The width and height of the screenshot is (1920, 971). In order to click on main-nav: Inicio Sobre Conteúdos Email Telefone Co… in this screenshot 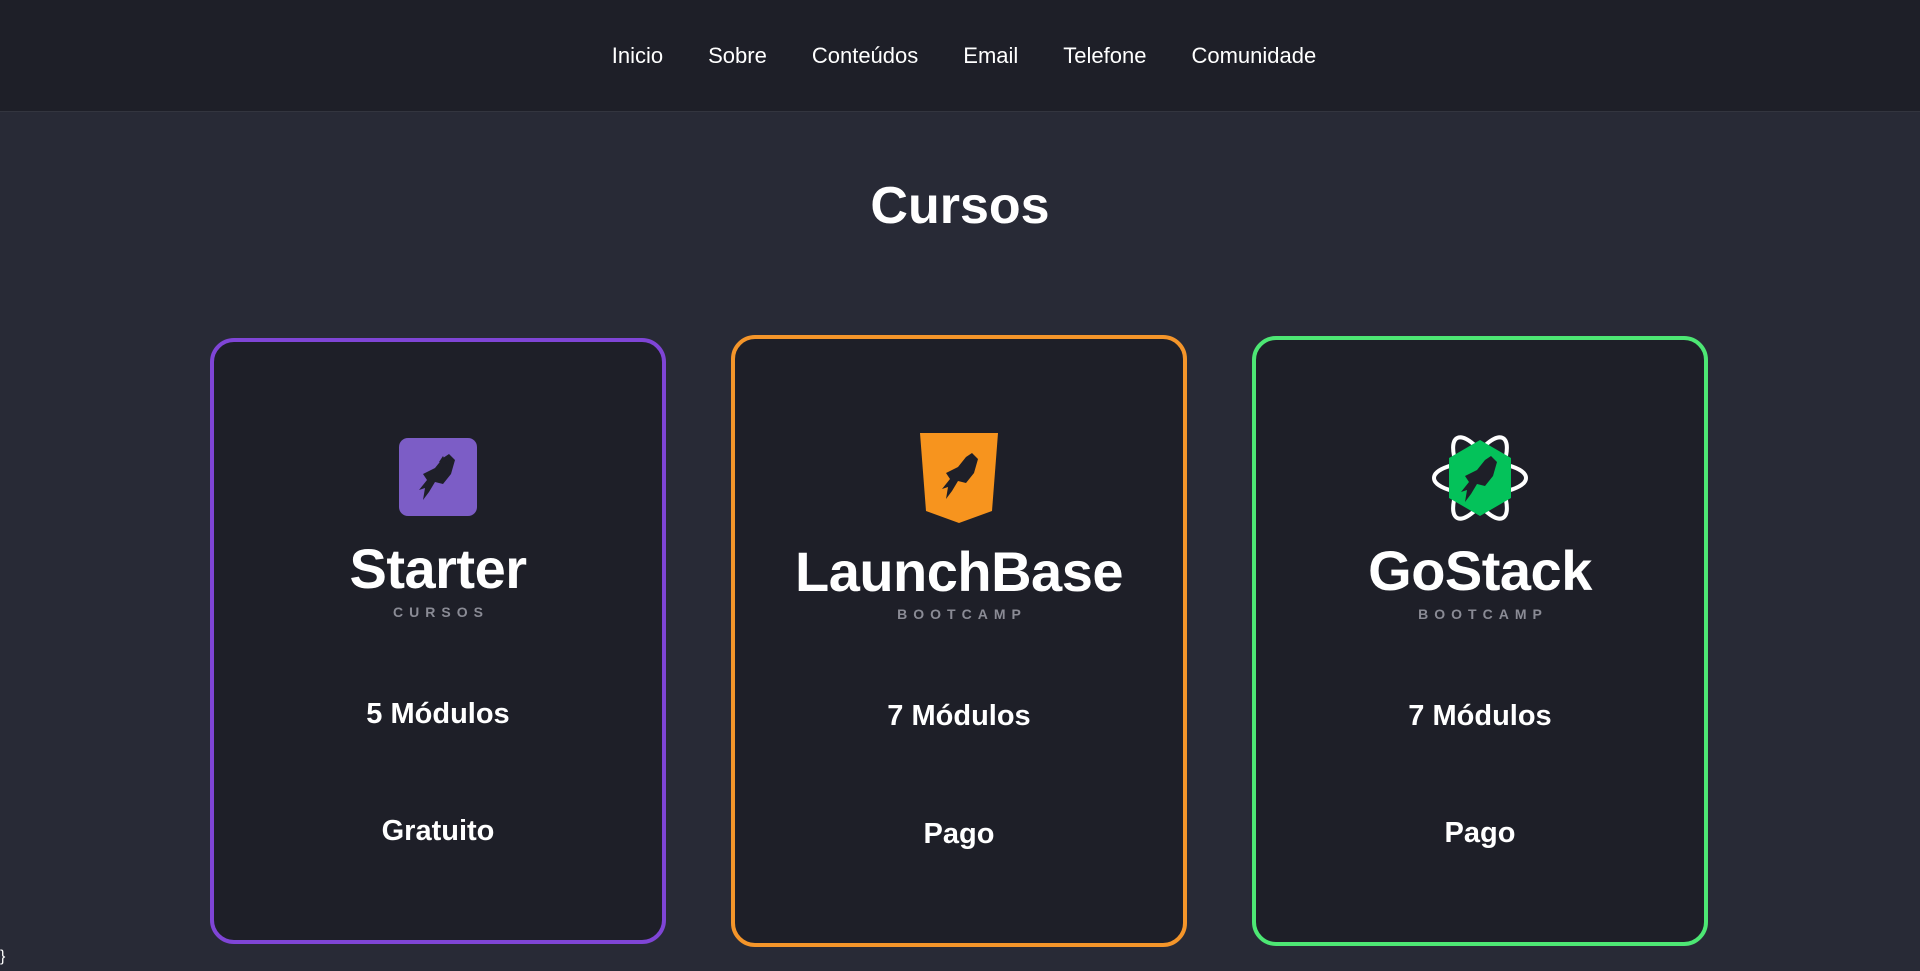, I will do `click(964, 56)`.